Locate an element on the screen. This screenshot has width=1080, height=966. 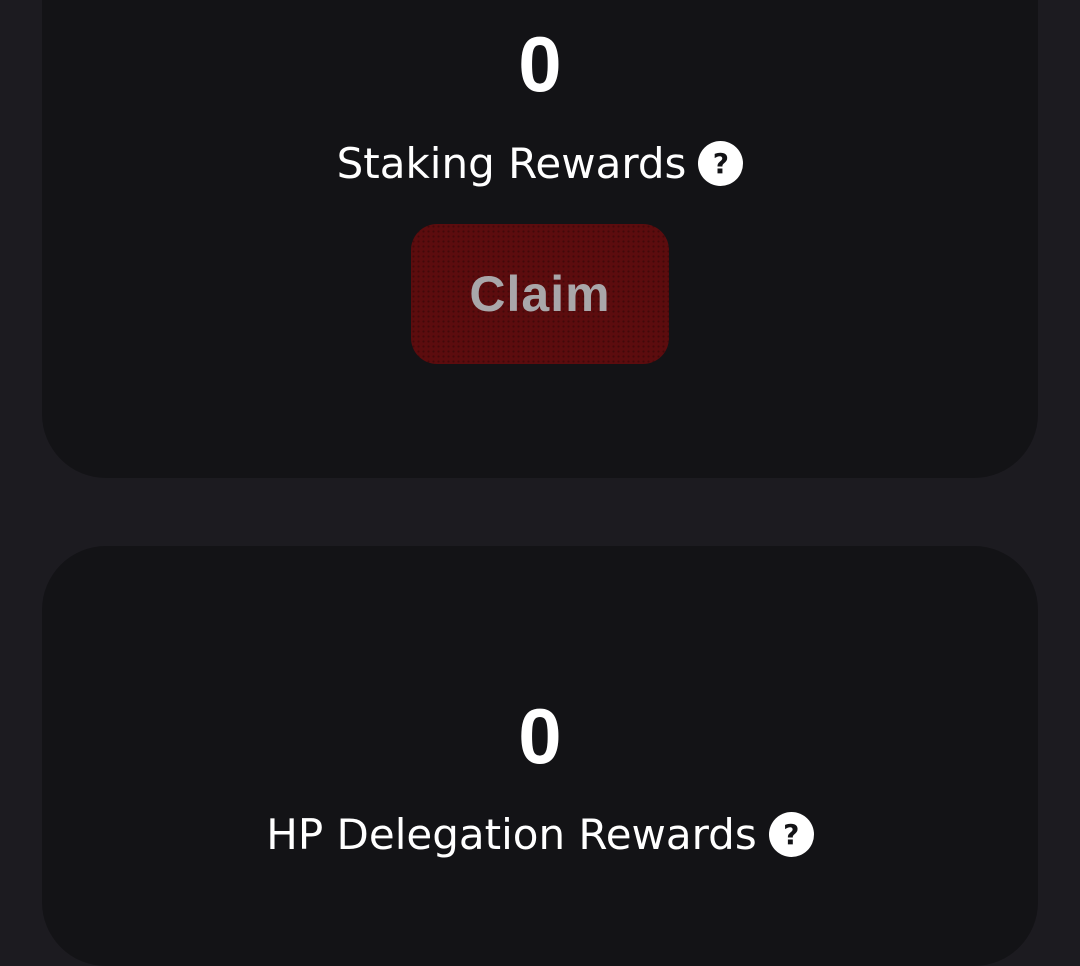
hp-delegation-rewards-label-row: HP Delegation Rewards ? is located at coordinates (540, 834).